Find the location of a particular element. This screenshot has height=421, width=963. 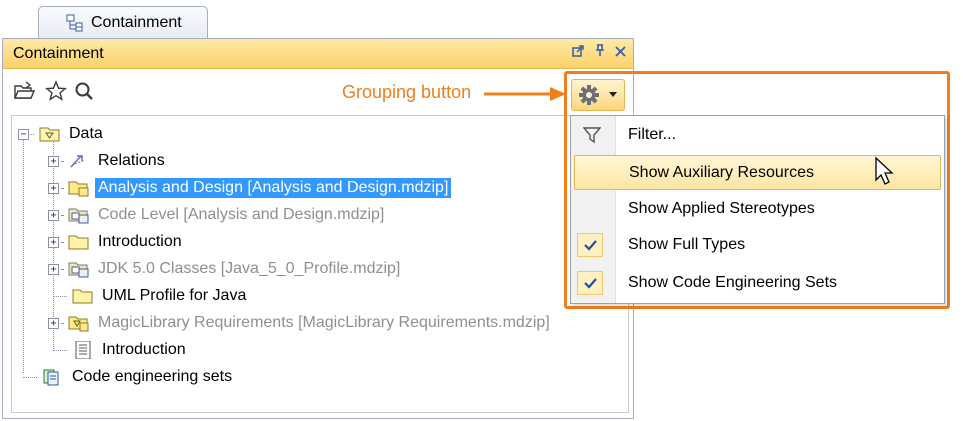

tree-root-data: − Data is located at coordinates (62, 134).